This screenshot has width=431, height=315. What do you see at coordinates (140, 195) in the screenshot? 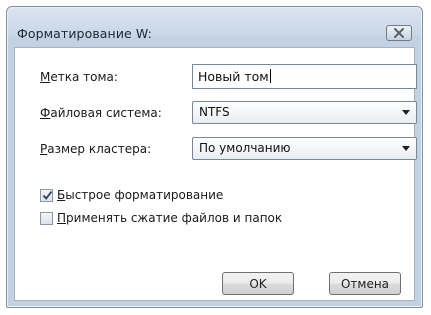
I see `quick-format-label: Быстрое форматирование` at bounding box center [140, 195].